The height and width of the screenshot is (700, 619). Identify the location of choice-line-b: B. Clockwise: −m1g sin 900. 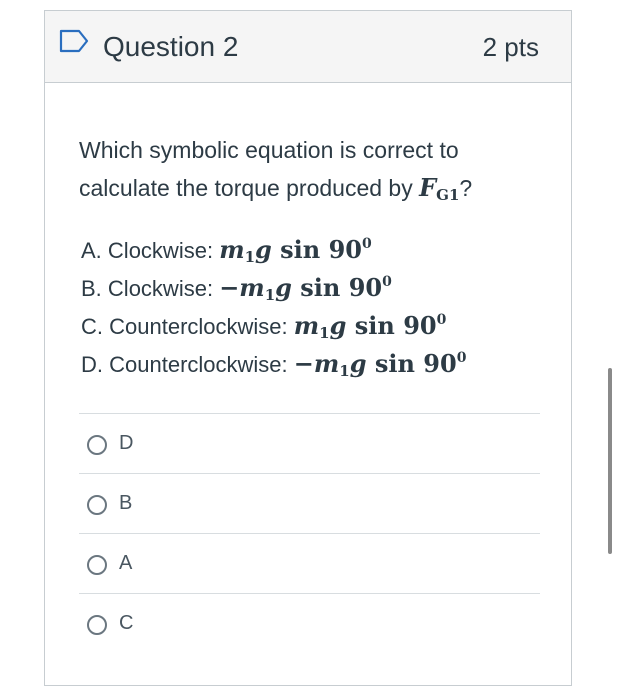
(236, 288).